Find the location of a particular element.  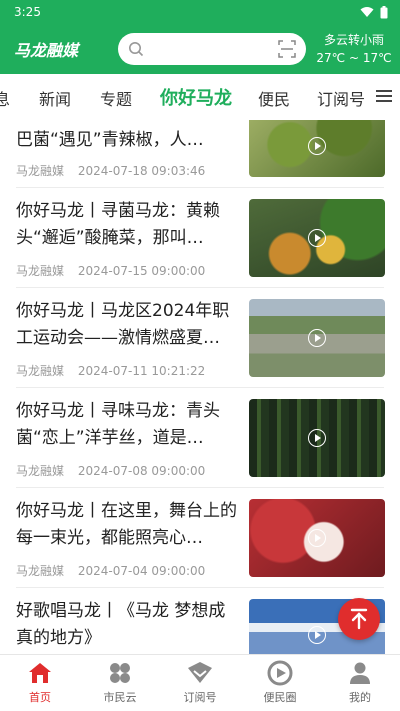

news-meta: 马龙融媒 2024-07-11 10:21:22 is located at coordinates (110, 370).